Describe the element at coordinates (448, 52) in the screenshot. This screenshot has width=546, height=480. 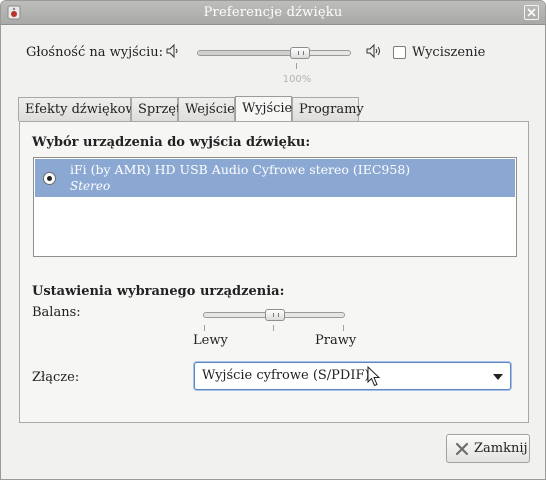
I see `mute-label: Wyciszenie` at that location.